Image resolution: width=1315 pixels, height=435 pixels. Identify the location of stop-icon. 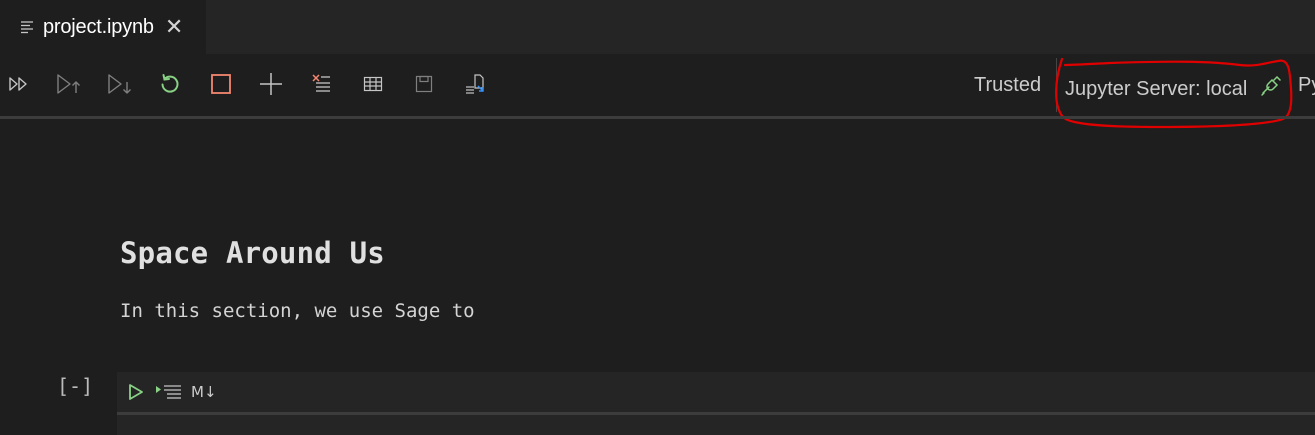
(221, 84).